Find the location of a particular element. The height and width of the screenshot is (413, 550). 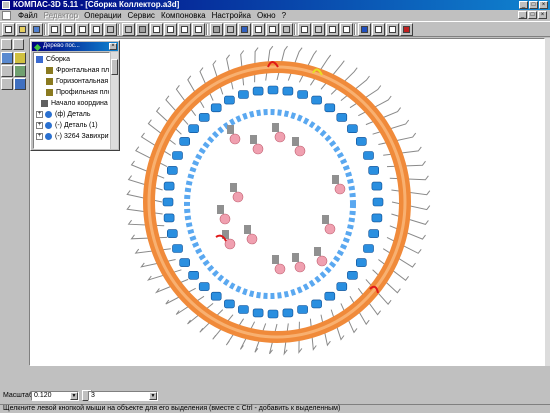

insert-component-icon is located at coordinates (7, 71).